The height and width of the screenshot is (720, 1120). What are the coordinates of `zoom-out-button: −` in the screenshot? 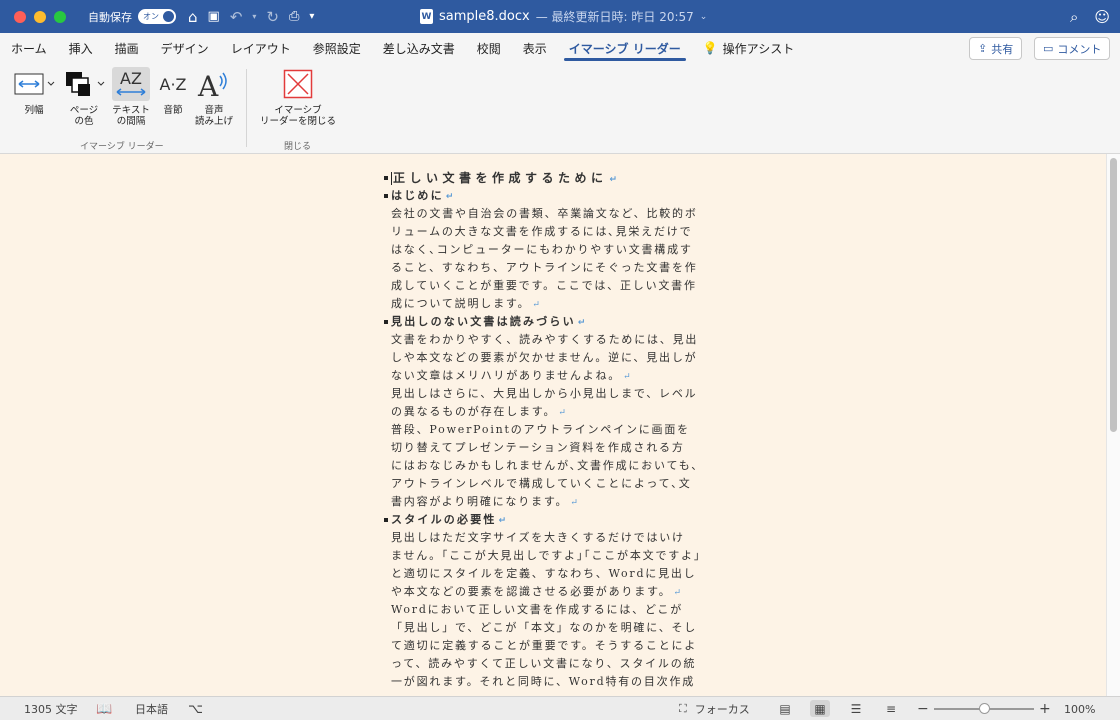 It's located at (923, 708).